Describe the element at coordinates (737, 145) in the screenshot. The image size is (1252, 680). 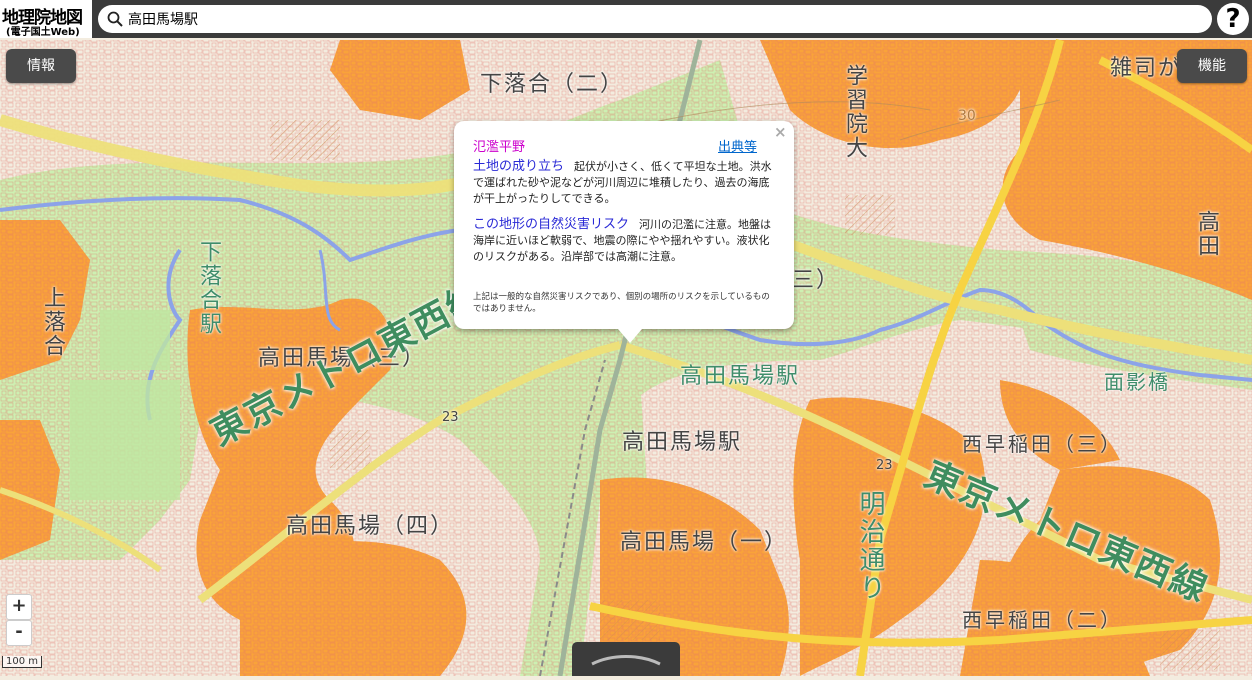
I see `source-link: 出典等` at that location.